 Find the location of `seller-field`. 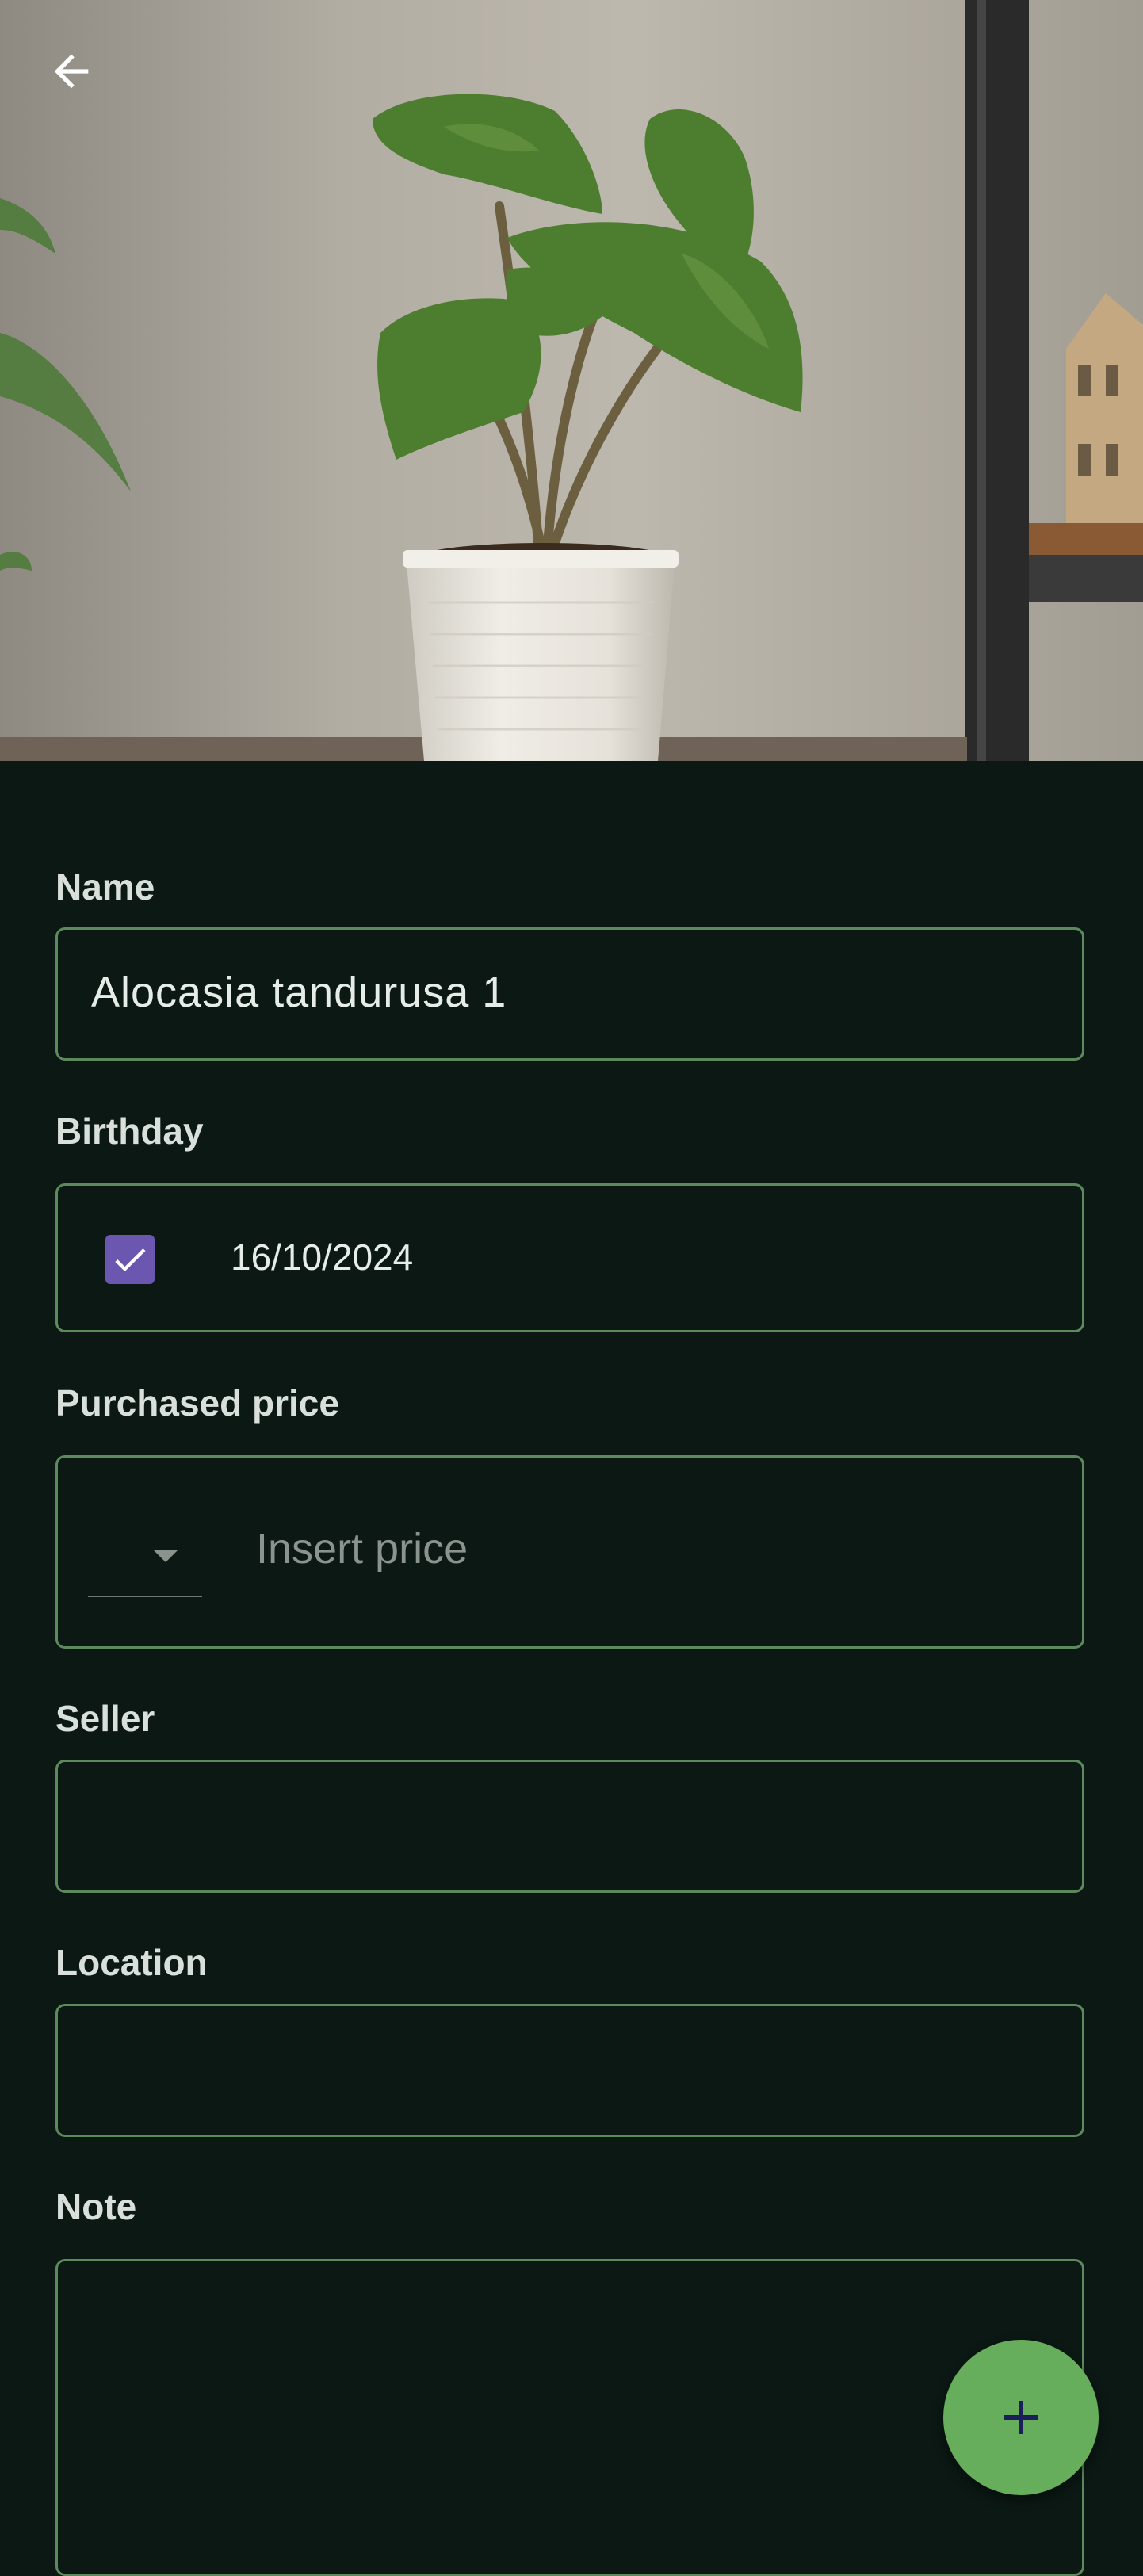

seller-field is located at coordinates (569, 1827).